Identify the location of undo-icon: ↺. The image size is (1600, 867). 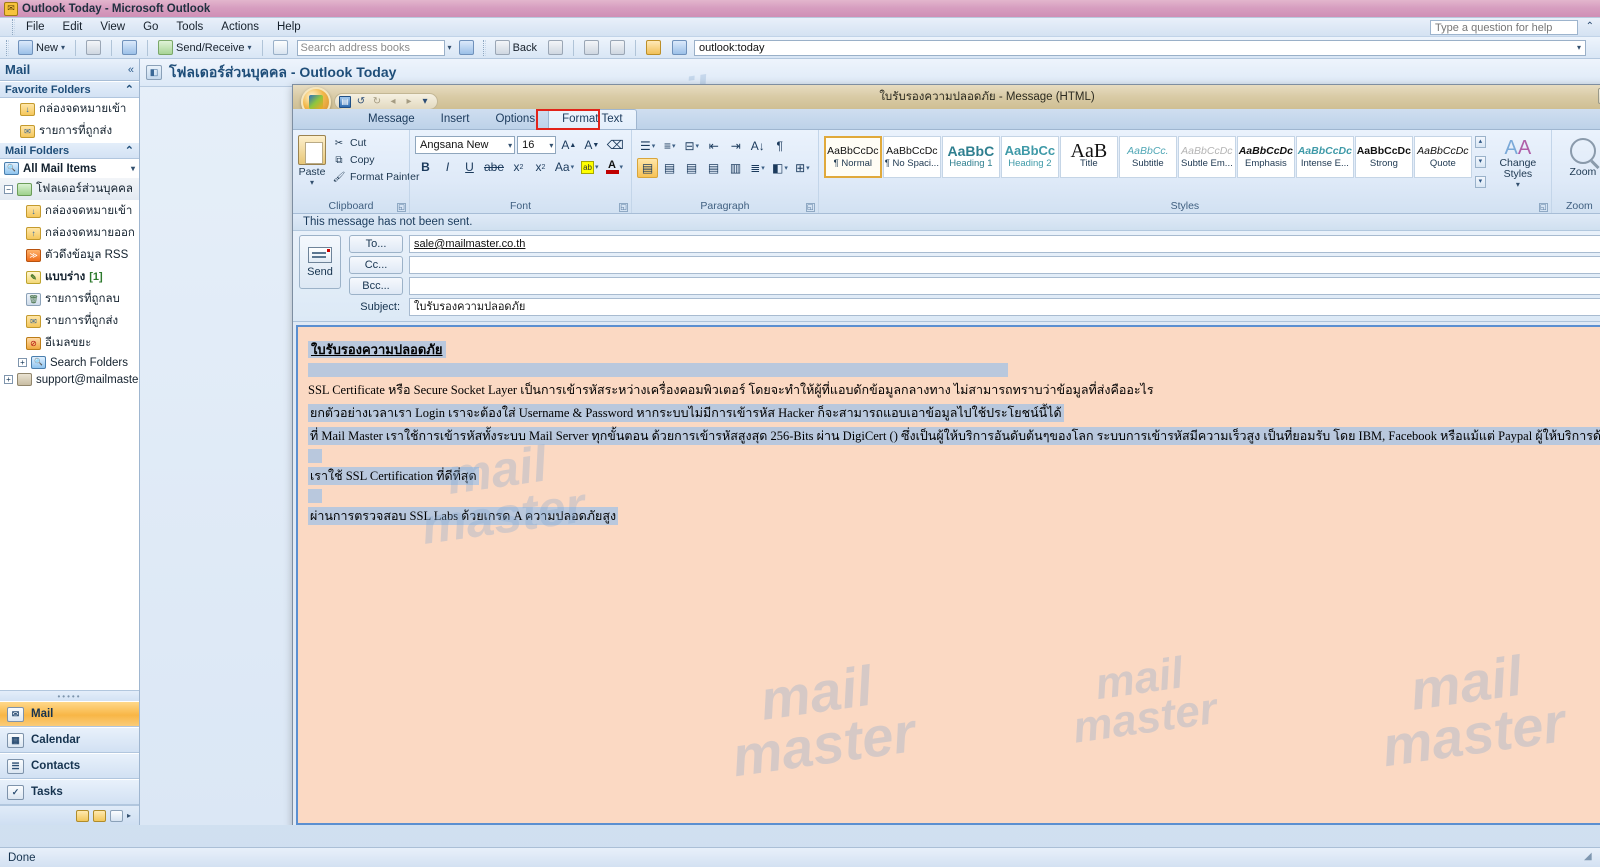
(361, 102).